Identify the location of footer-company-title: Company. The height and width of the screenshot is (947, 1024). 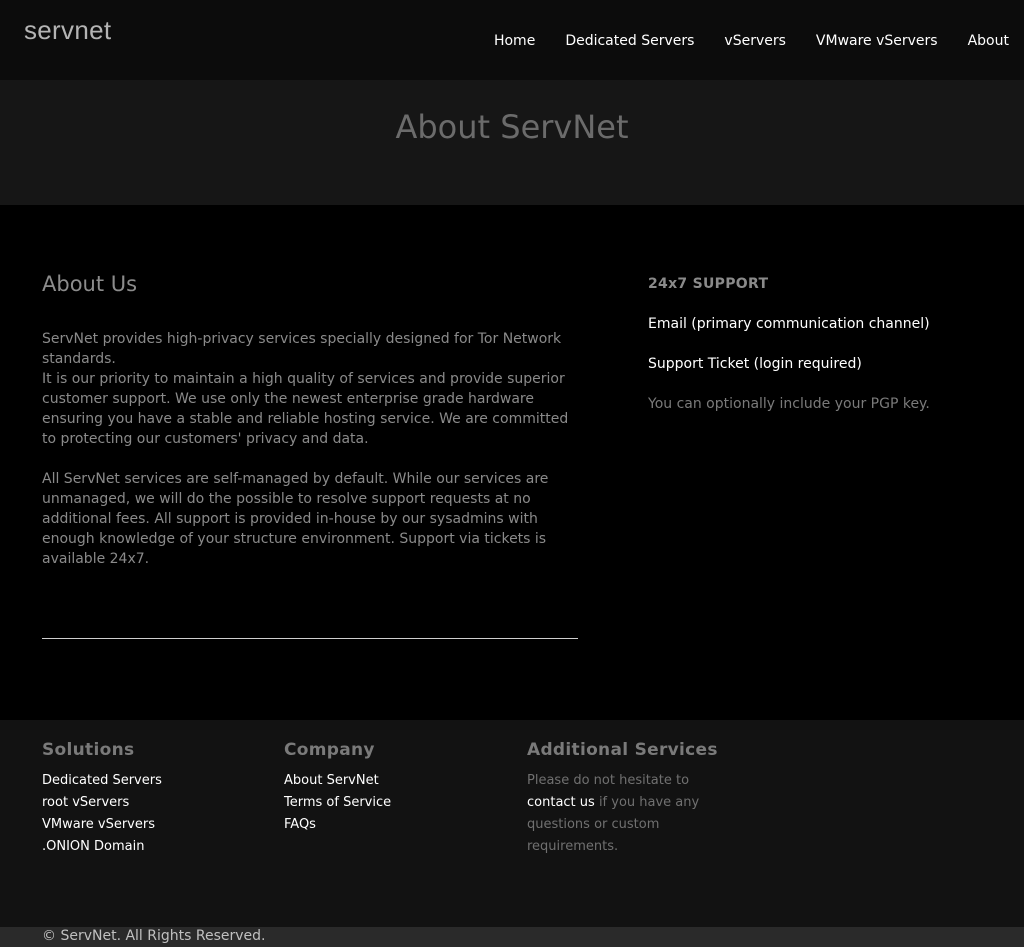
(329, 750).